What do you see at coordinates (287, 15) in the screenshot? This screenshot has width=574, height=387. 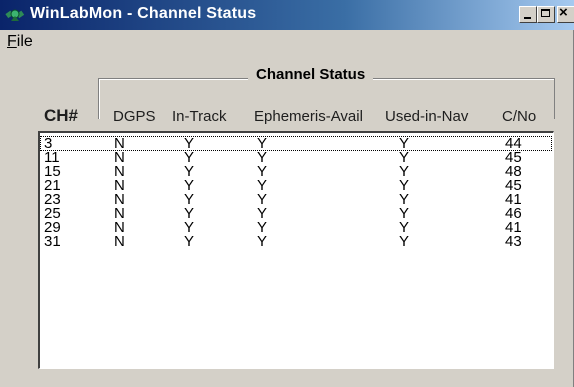 I see `title-bar: WinLabMon - Channel Status ×` at bounding box center [287, 15].